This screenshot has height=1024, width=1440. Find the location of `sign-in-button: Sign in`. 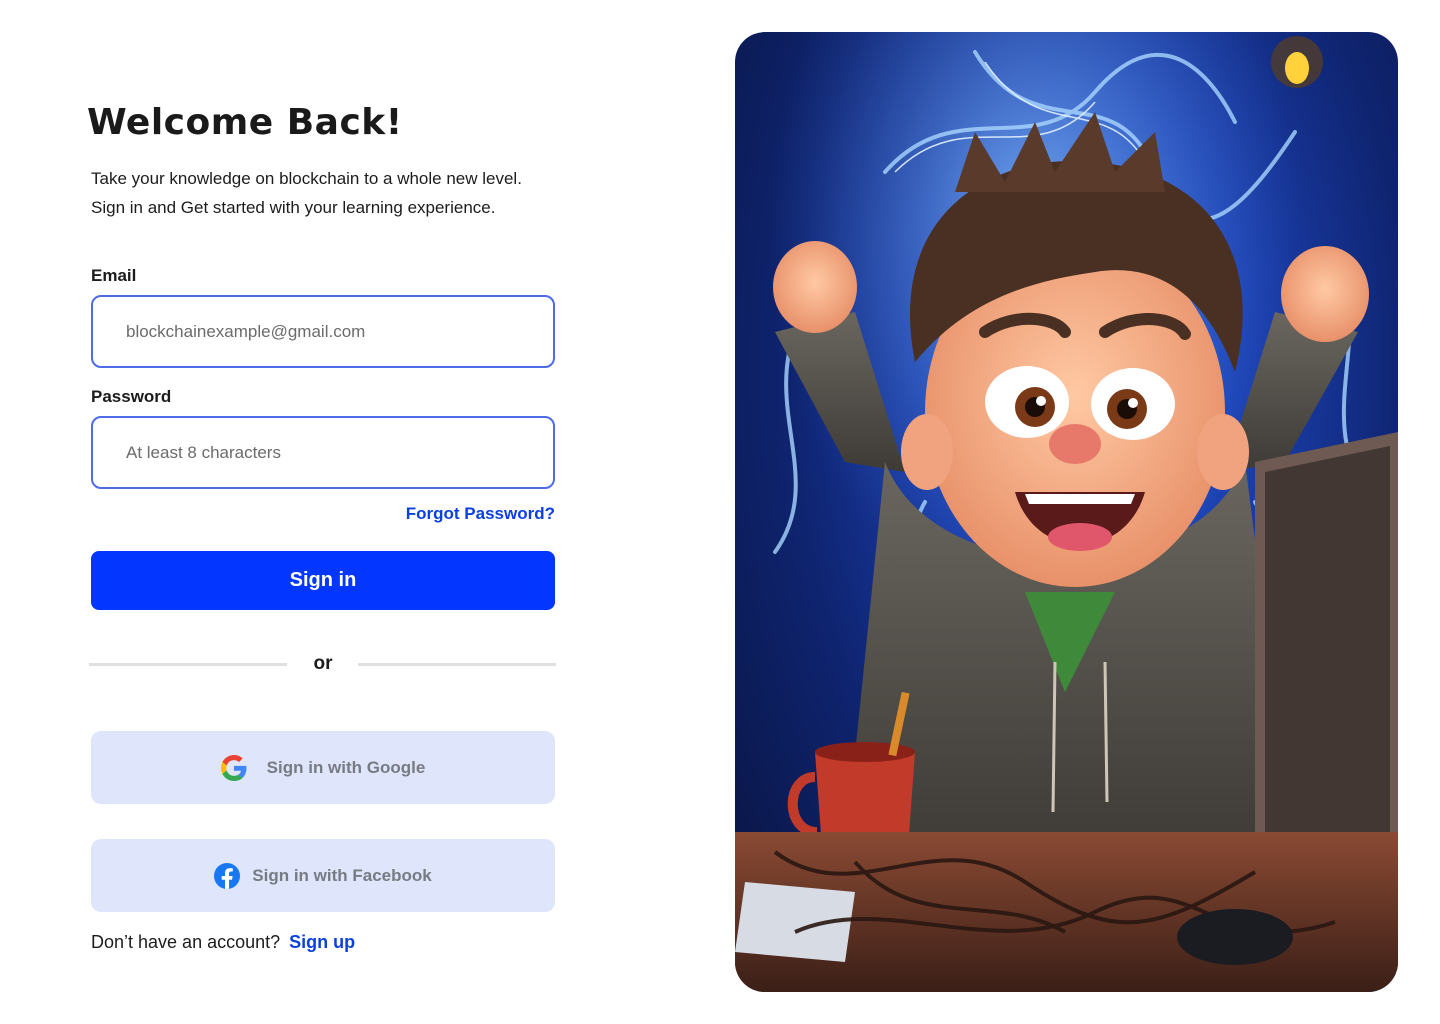

sign-in-button: Sign in is located at coordinates (323, 580).